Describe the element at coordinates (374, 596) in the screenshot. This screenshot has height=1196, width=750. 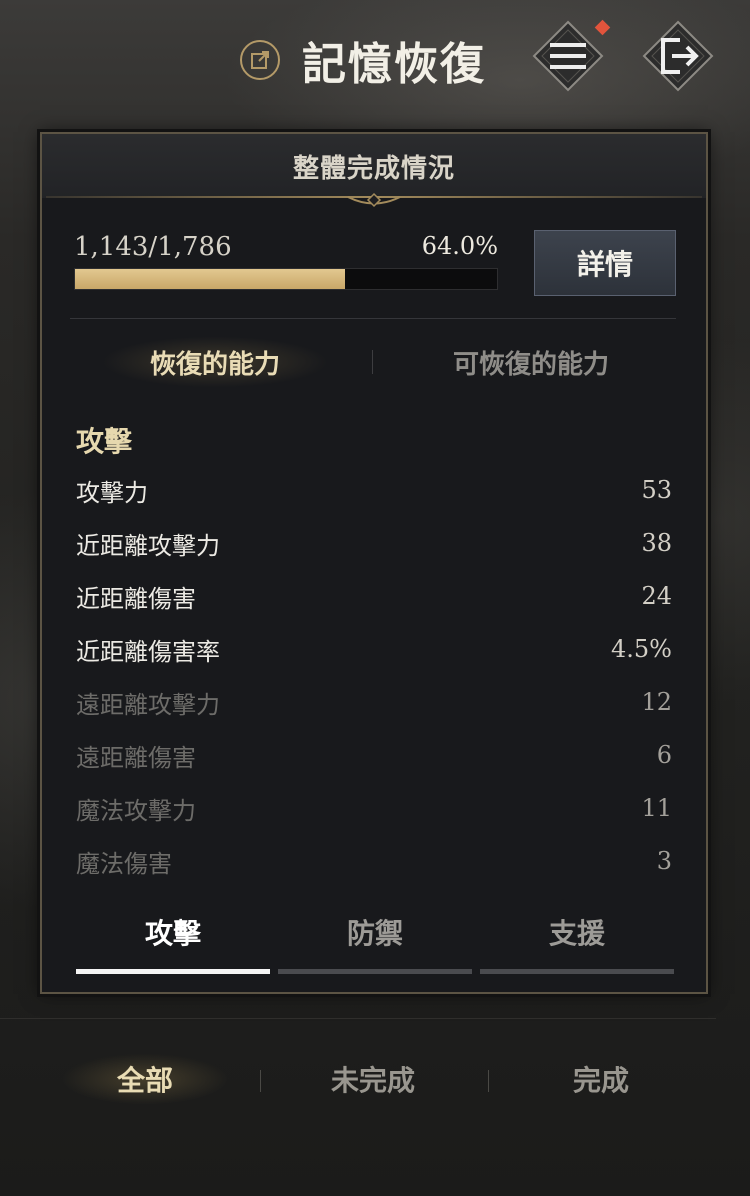
I see `stat-row: 近距離傷害 24` at that location.